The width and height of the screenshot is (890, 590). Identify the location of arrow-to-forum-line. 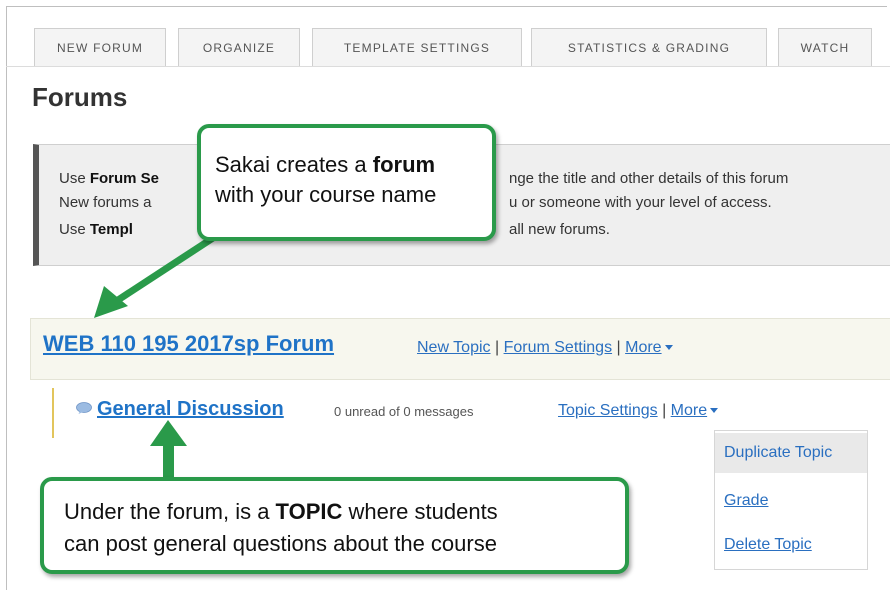
(167, 268).